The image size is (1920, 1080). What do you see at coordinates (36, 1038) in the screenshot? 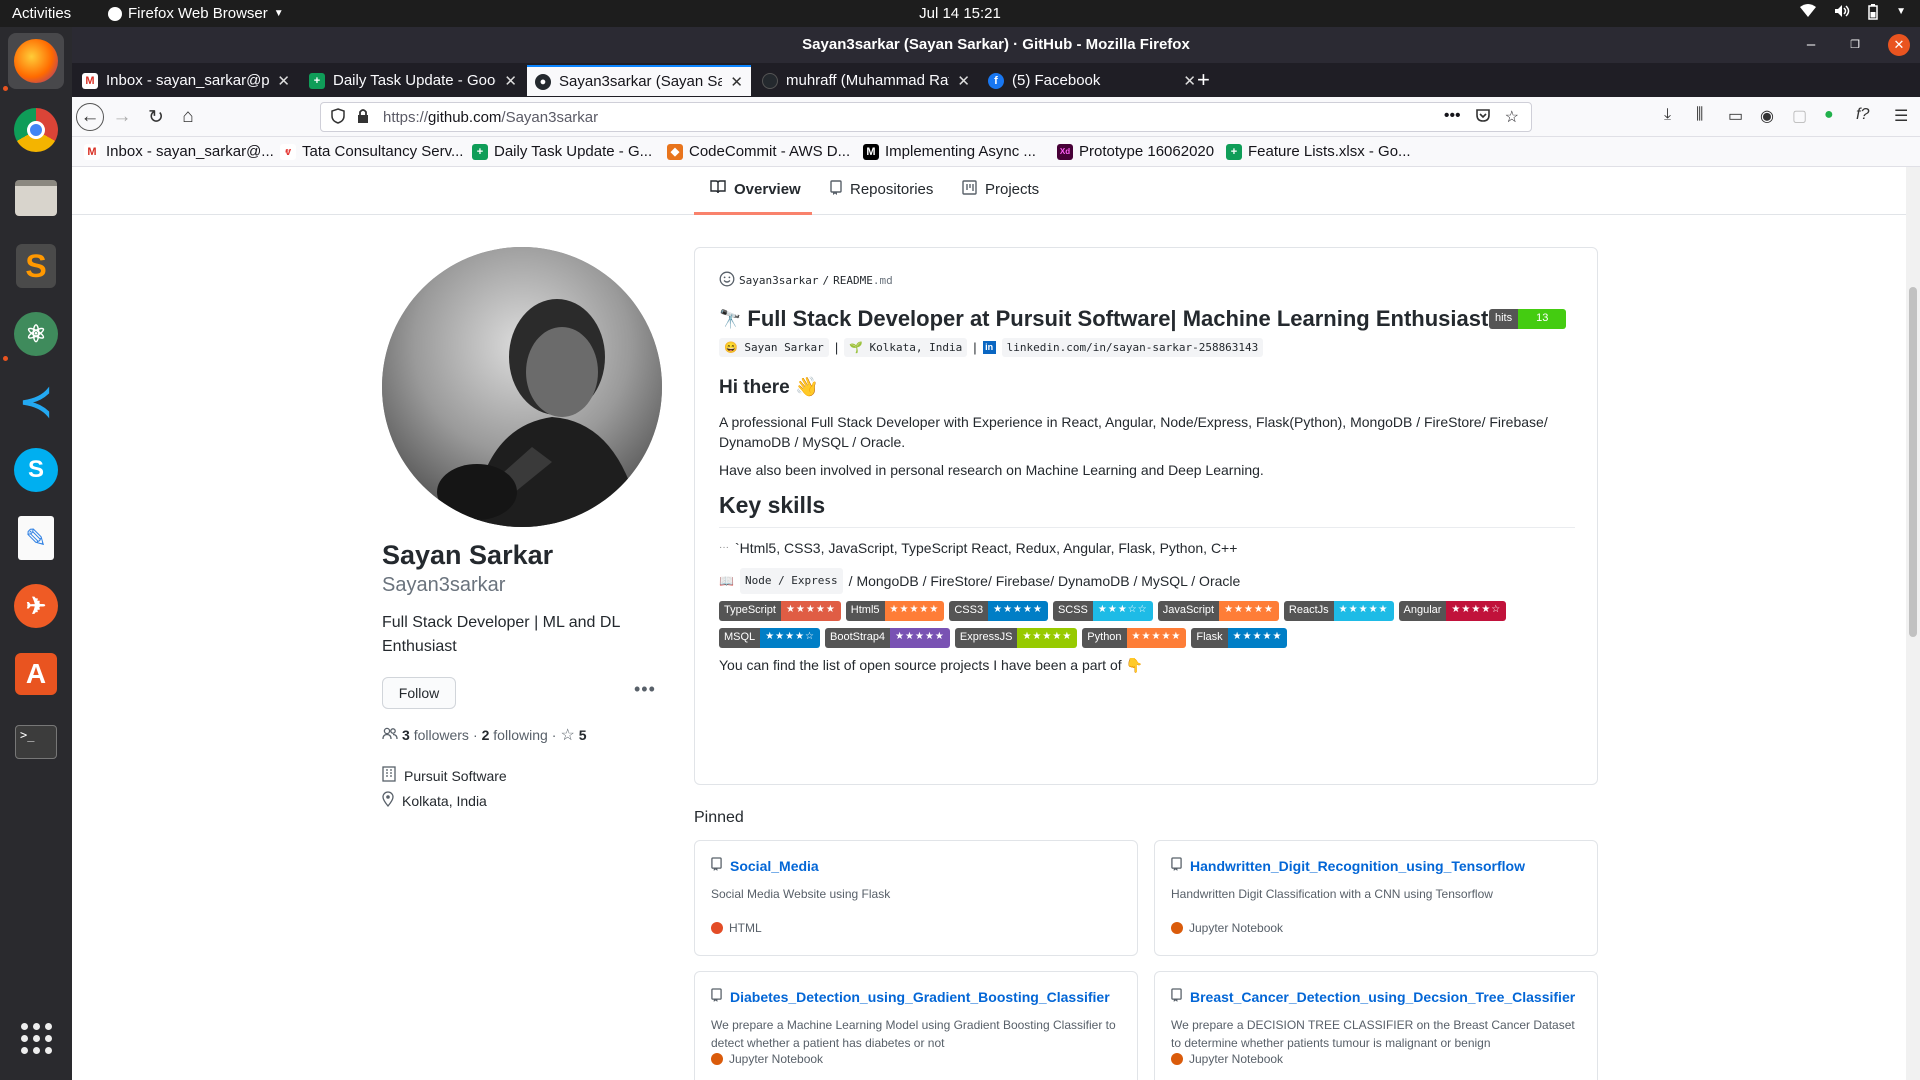
I see `show-applications-button` at bounding box center [36, 1038].